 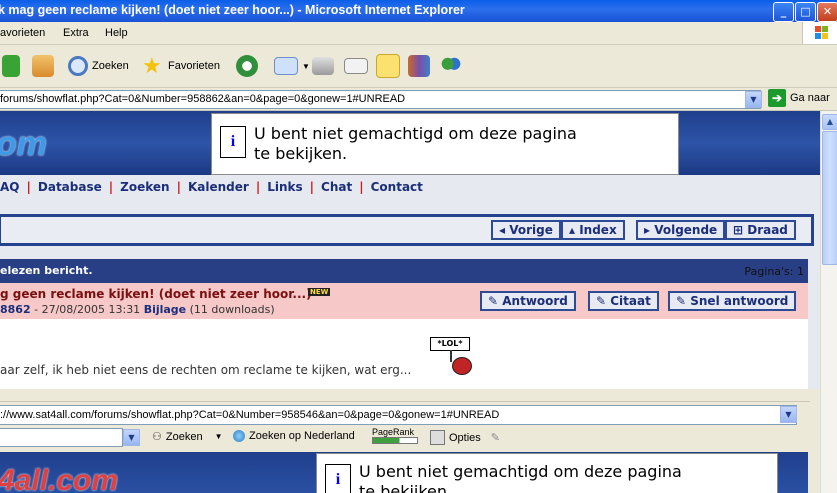 I want to click on go-button: ➔ Ga naar, so click(x=799, y=98).